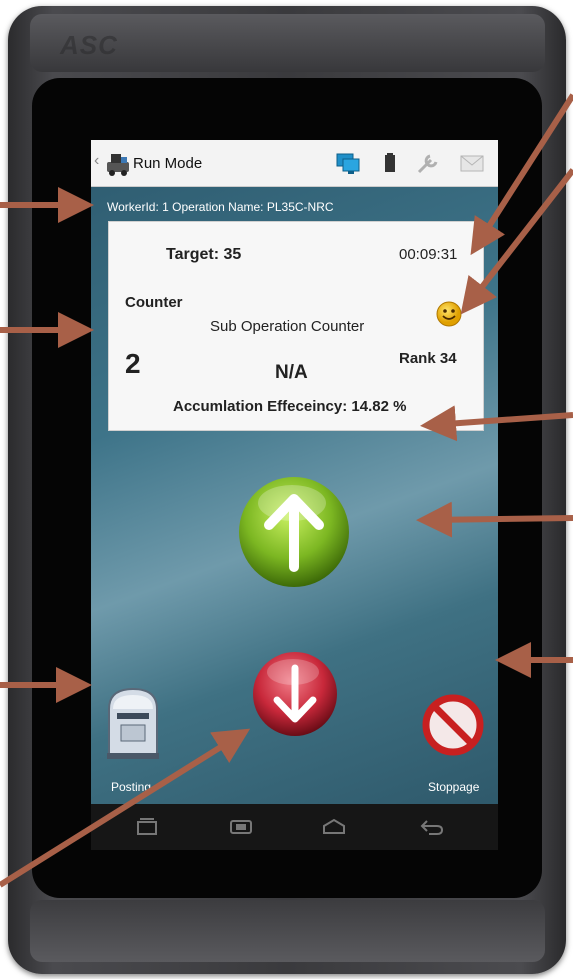 The width and height of the screenshot is (573, 979). What do you see at coordinates (294, 163) in the screenshot?
I see `action-bar: ‹ Run Mode` at bounding box center [294, 163].